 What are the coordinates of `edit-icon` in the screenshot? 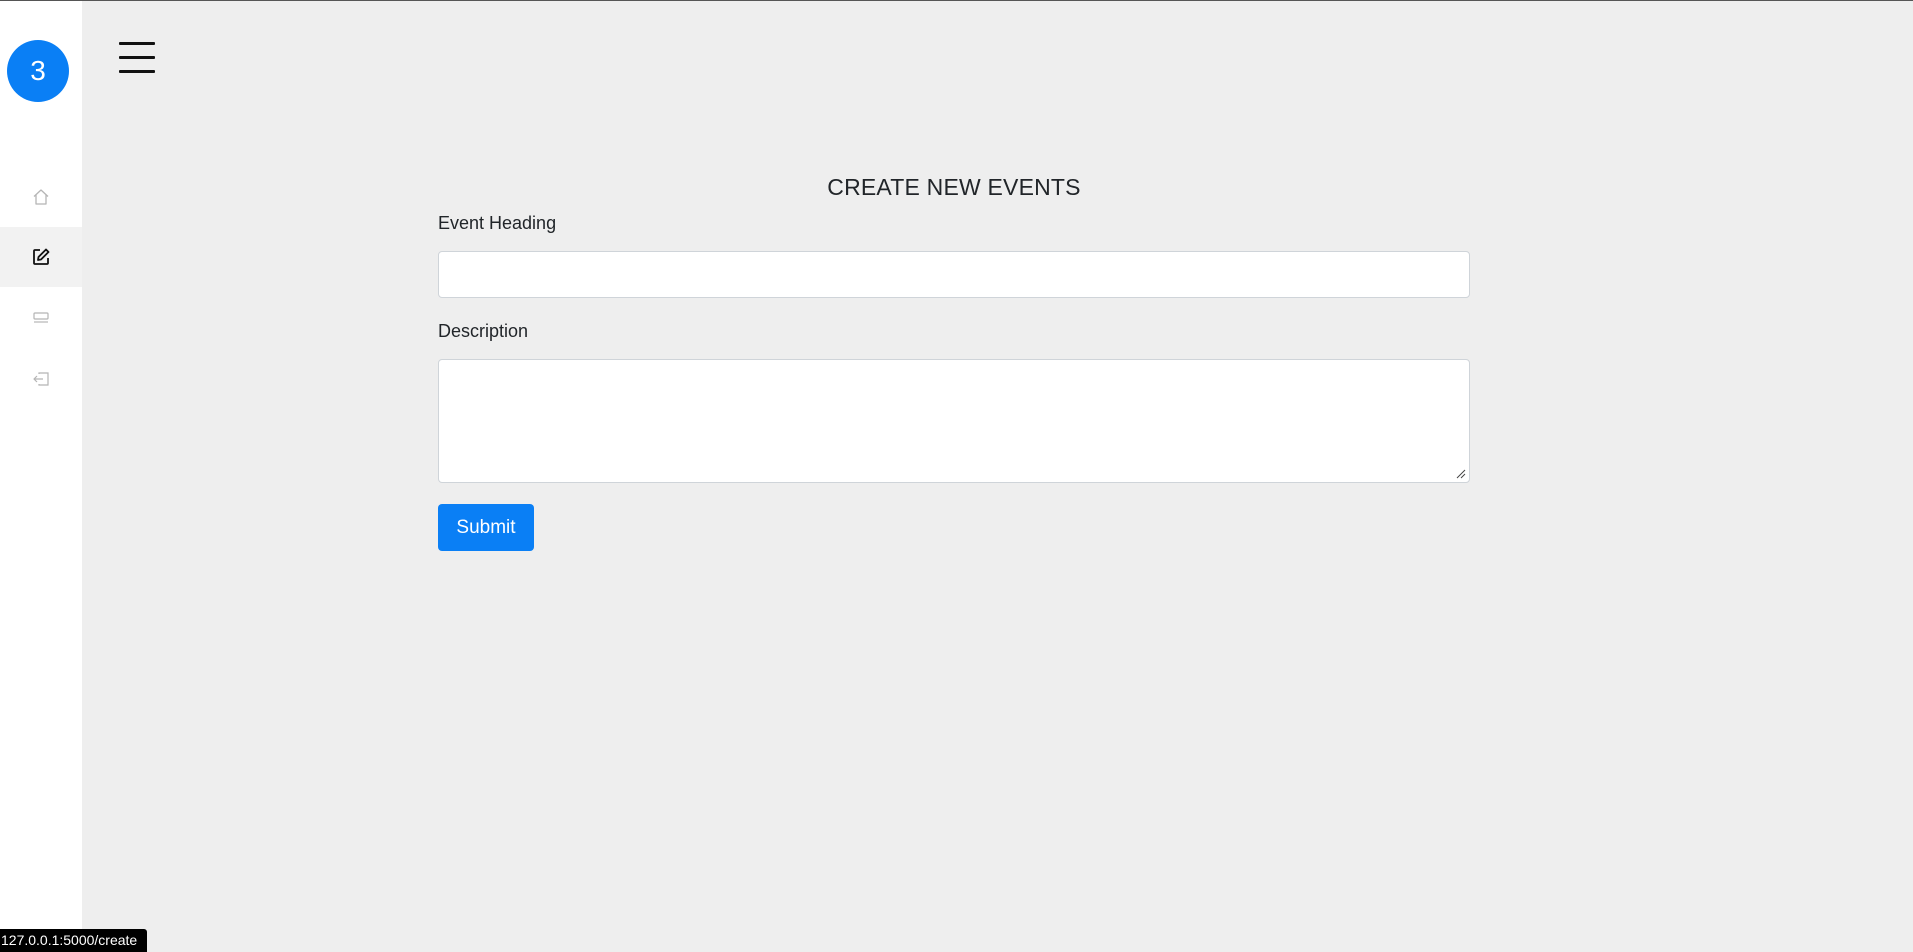 It's located at (41, 256).